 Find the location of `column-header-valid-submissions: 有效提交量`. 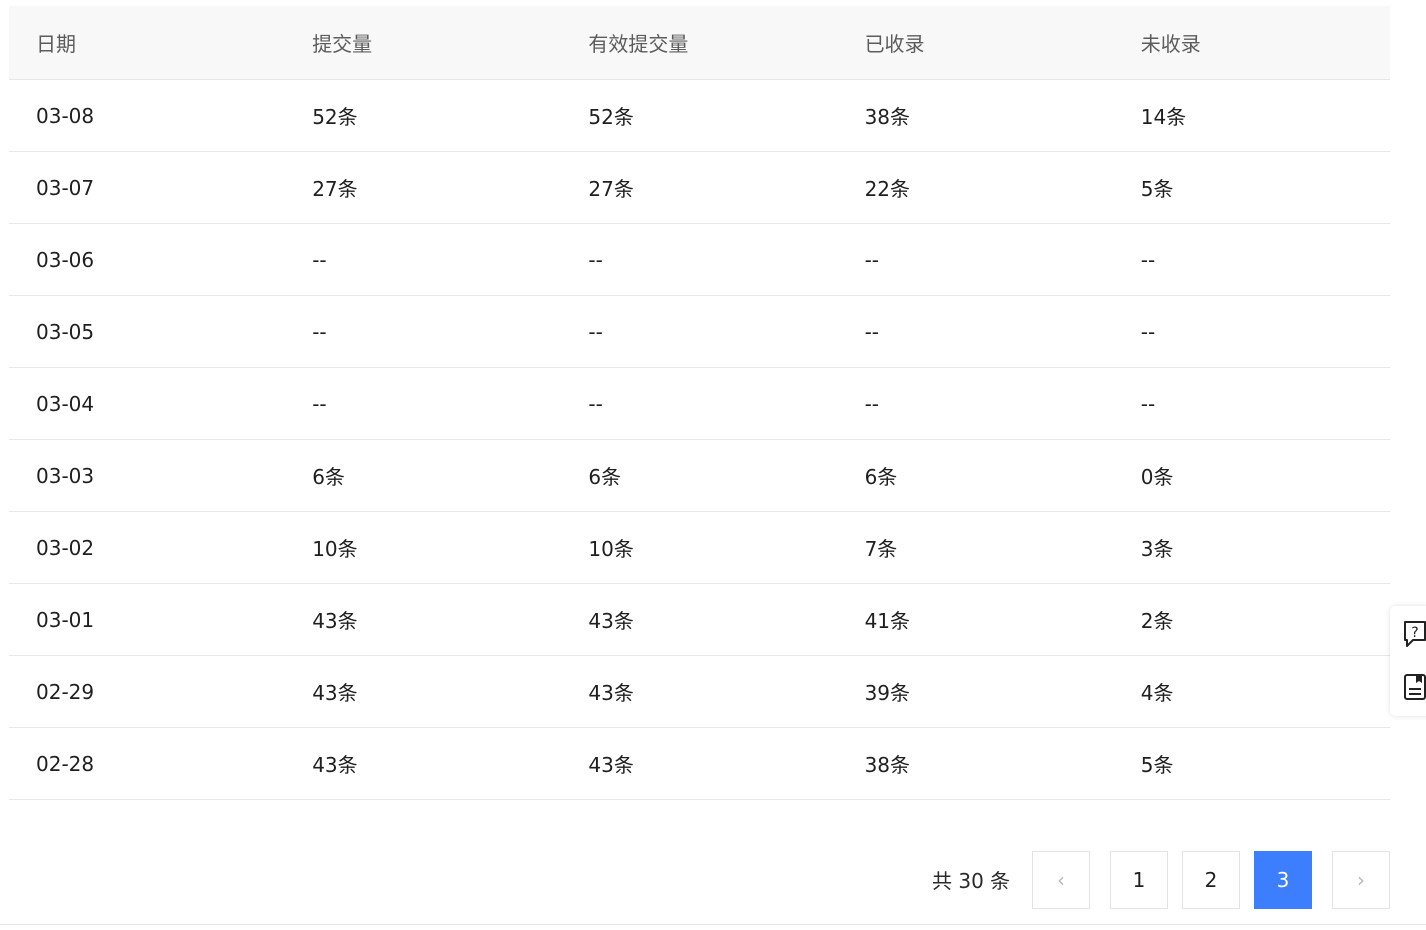

column-header-valid-submissions: 有效提交量 is located at coordinates (638, 44).